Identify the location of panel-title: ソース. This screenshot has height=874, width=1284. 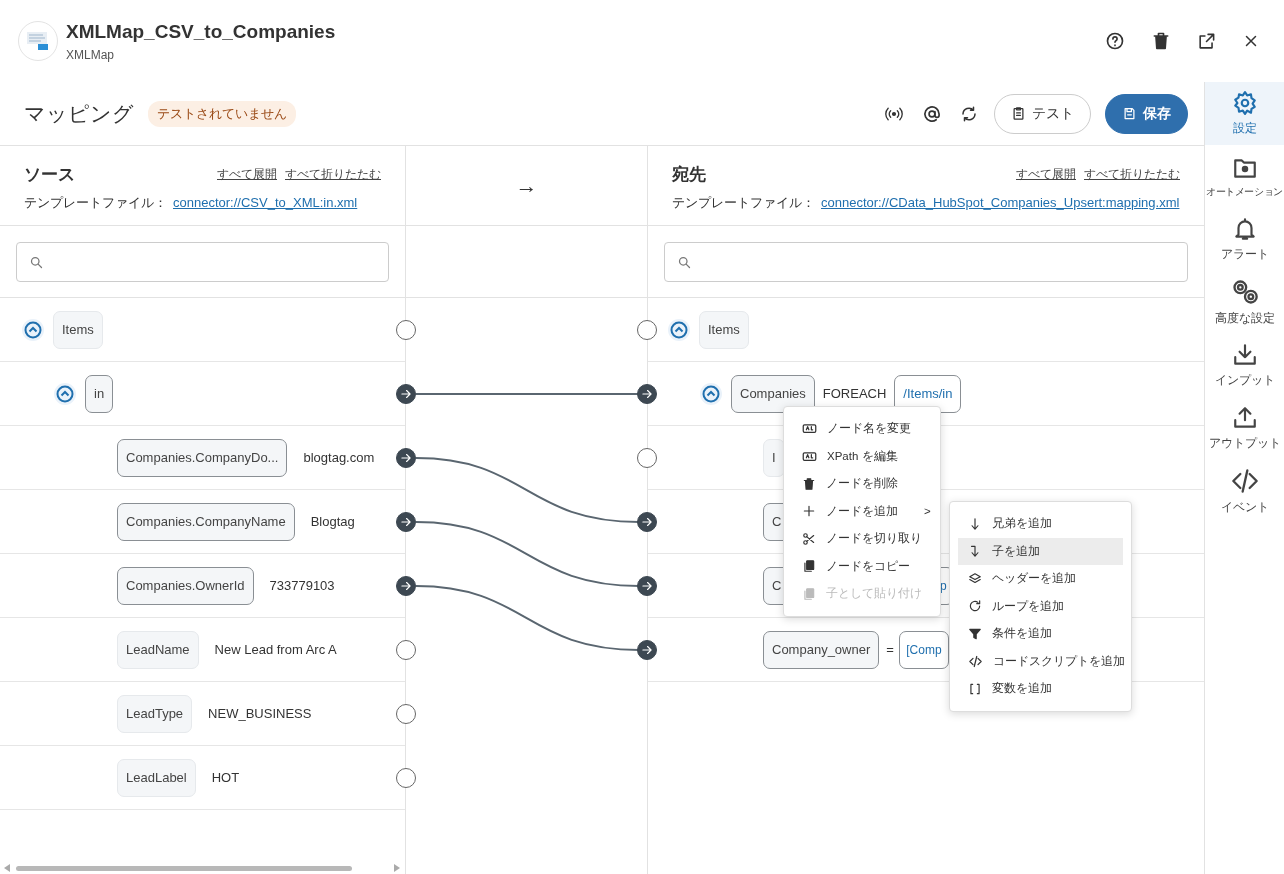
(49, 175).